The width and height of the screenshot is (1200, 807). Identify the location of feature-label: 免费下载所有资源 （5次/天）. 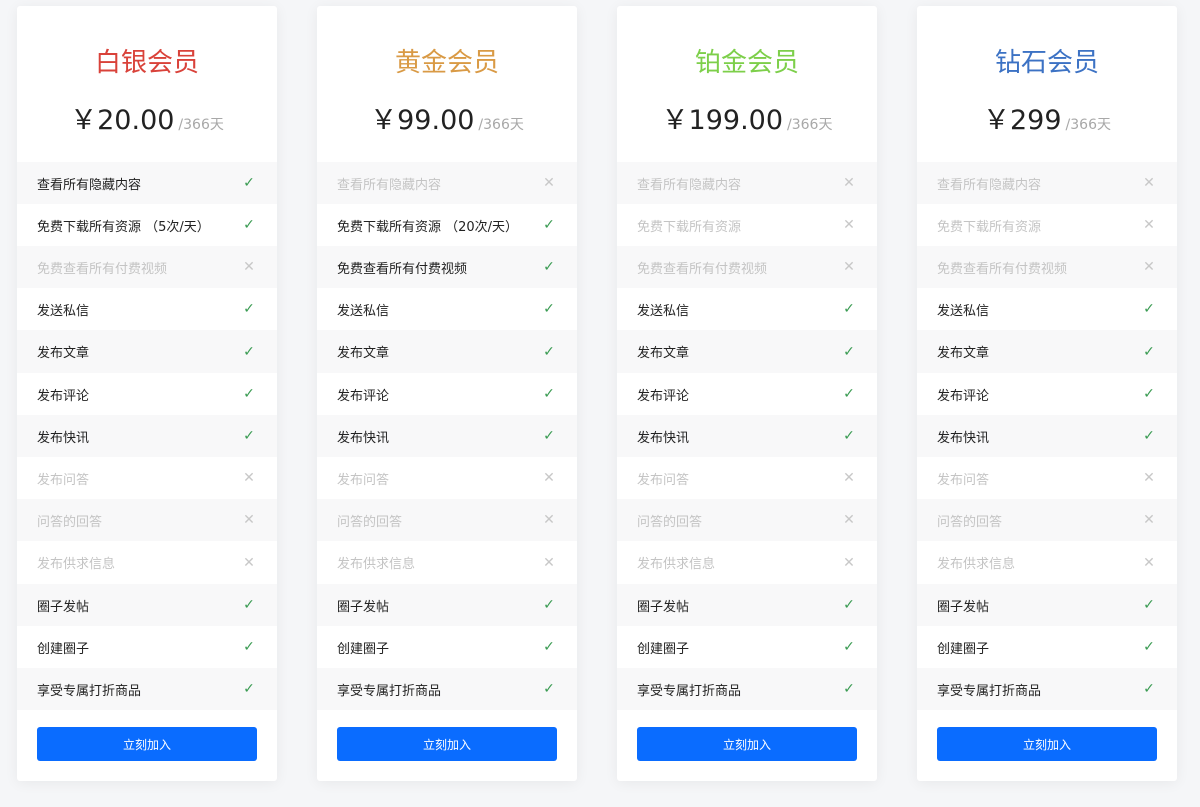
(123, 227).